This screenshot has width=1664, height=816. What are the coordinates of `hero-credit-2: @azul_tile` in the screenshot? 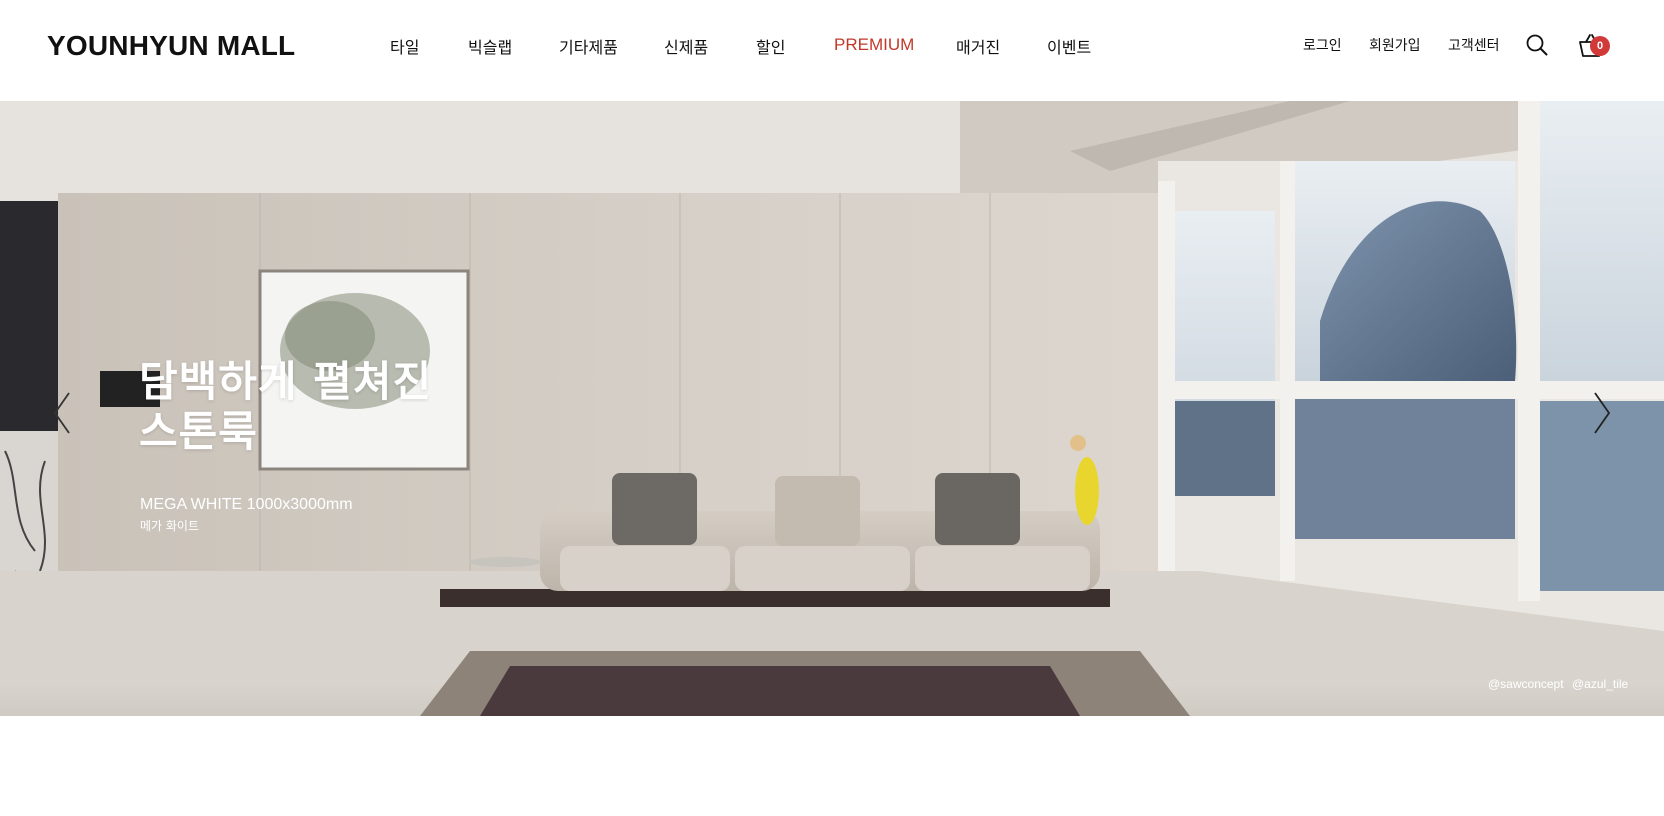 It's located at (1600, 684).